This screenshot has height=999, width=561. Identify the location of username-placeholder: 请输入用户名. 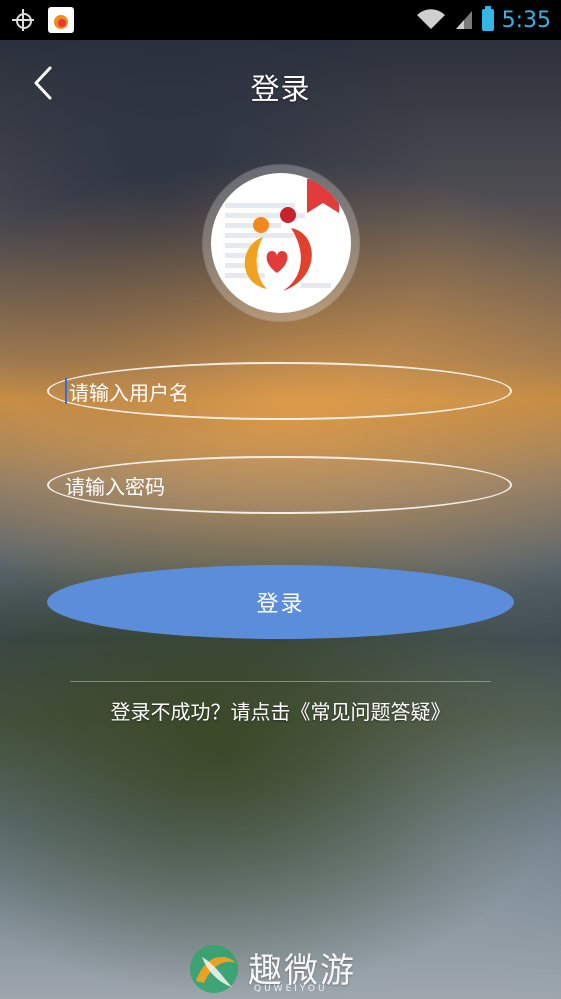
(129, 392).